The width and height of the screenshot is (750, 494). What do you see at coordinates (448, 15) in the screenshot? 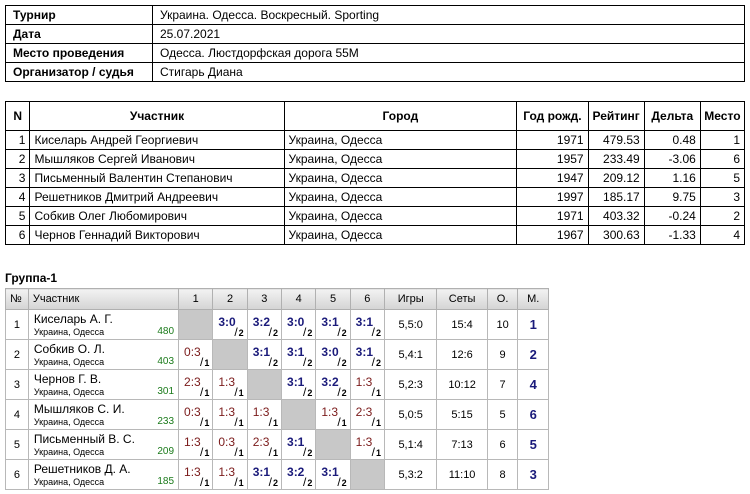
I see `info-value: Украина. Одесса. Воскресный. Sporting` at bounding box center [448, 15].